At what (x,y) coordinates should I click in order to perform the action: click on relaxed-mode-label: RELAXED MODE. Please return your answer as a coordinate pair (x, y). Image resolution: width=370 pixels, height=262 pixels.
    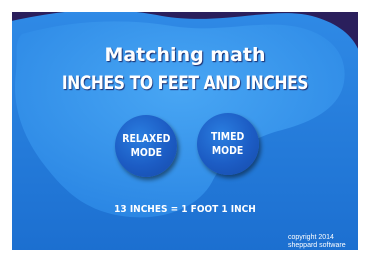
    Looking at the image, I should click on (146, 145).